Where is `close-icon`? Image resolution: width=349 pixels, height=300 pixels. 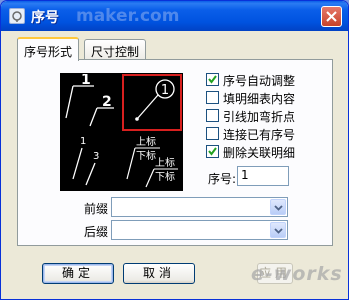
close-icon is located at coordinates (331, 16).